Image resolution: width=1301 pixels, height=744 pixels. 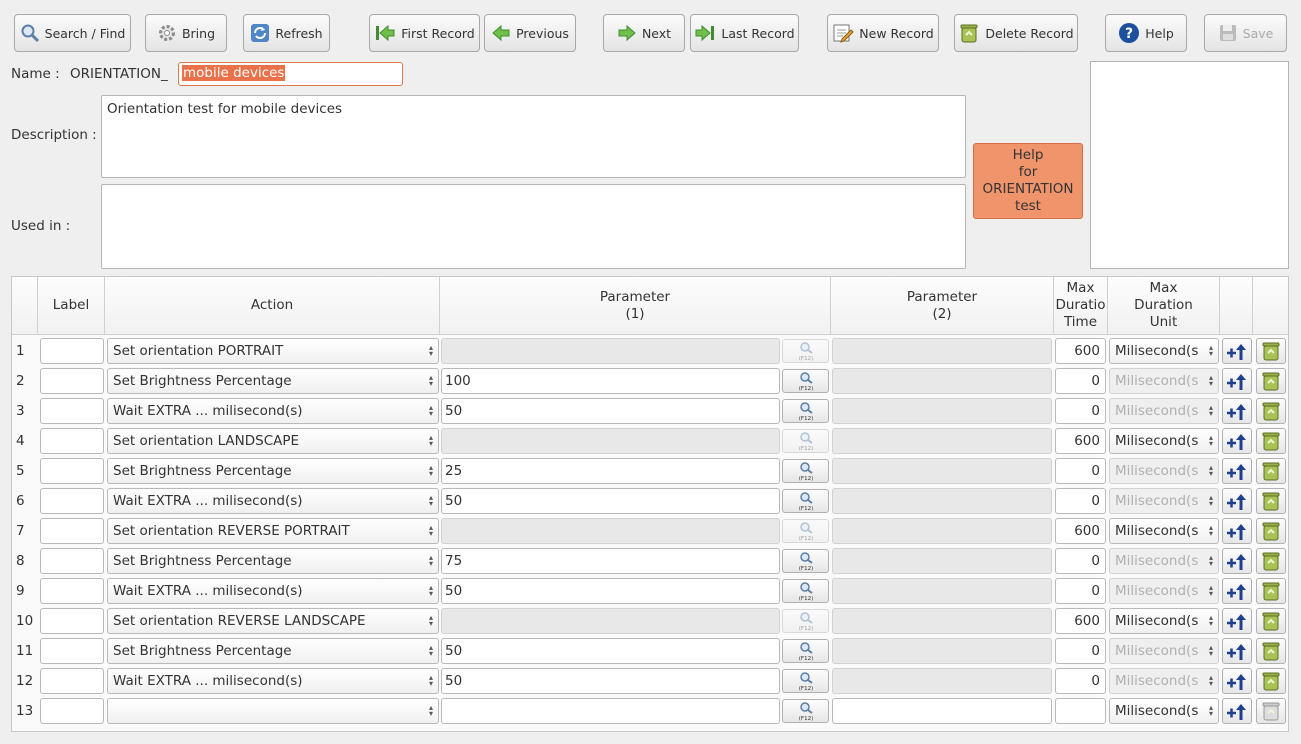 I want to click on parameter-1-input: 100, so click(x=610, y=381).